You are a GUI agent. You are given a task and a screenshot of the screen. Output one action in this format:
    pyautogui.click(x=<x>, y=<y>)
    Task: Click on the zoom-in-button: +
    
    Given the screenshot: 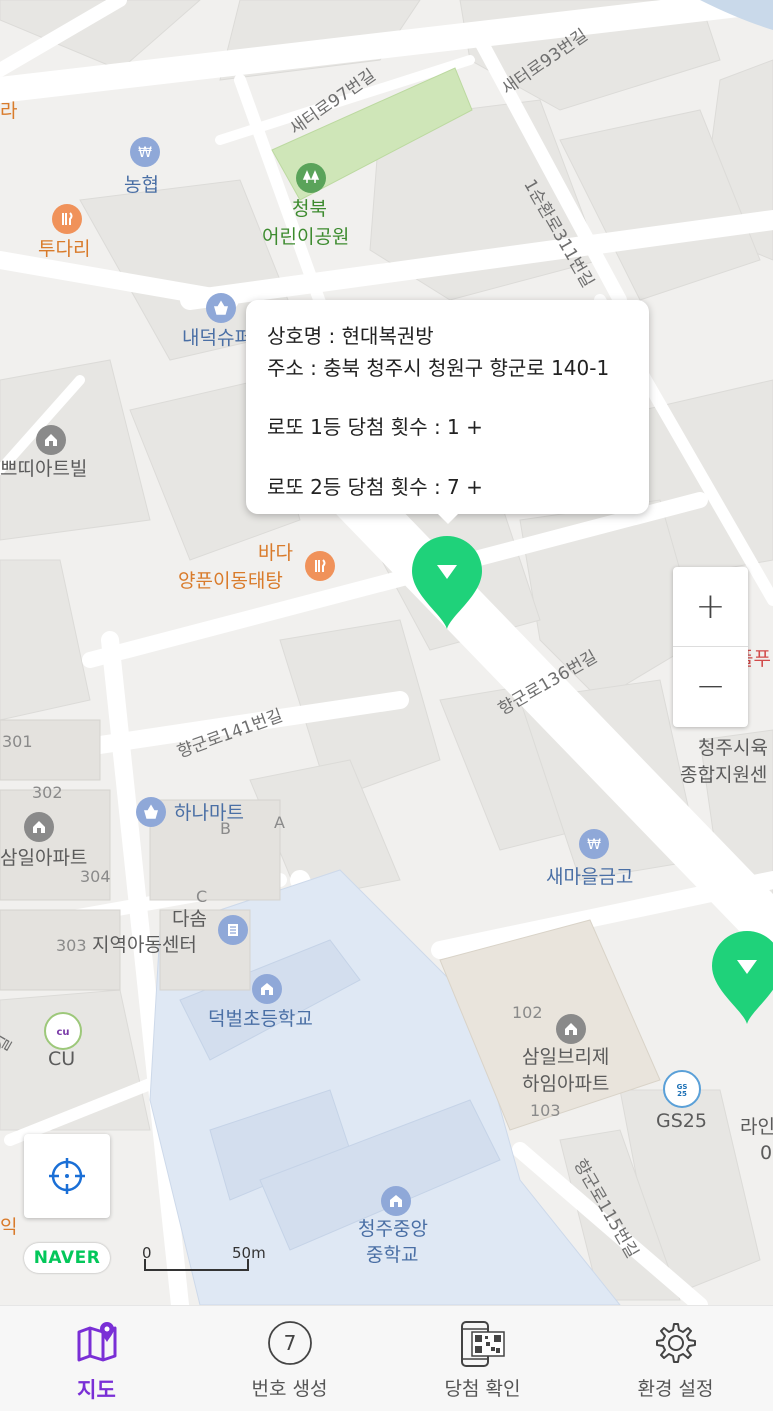 What is the action you would take?
    pyautogui.click(x=710, y=606)
    